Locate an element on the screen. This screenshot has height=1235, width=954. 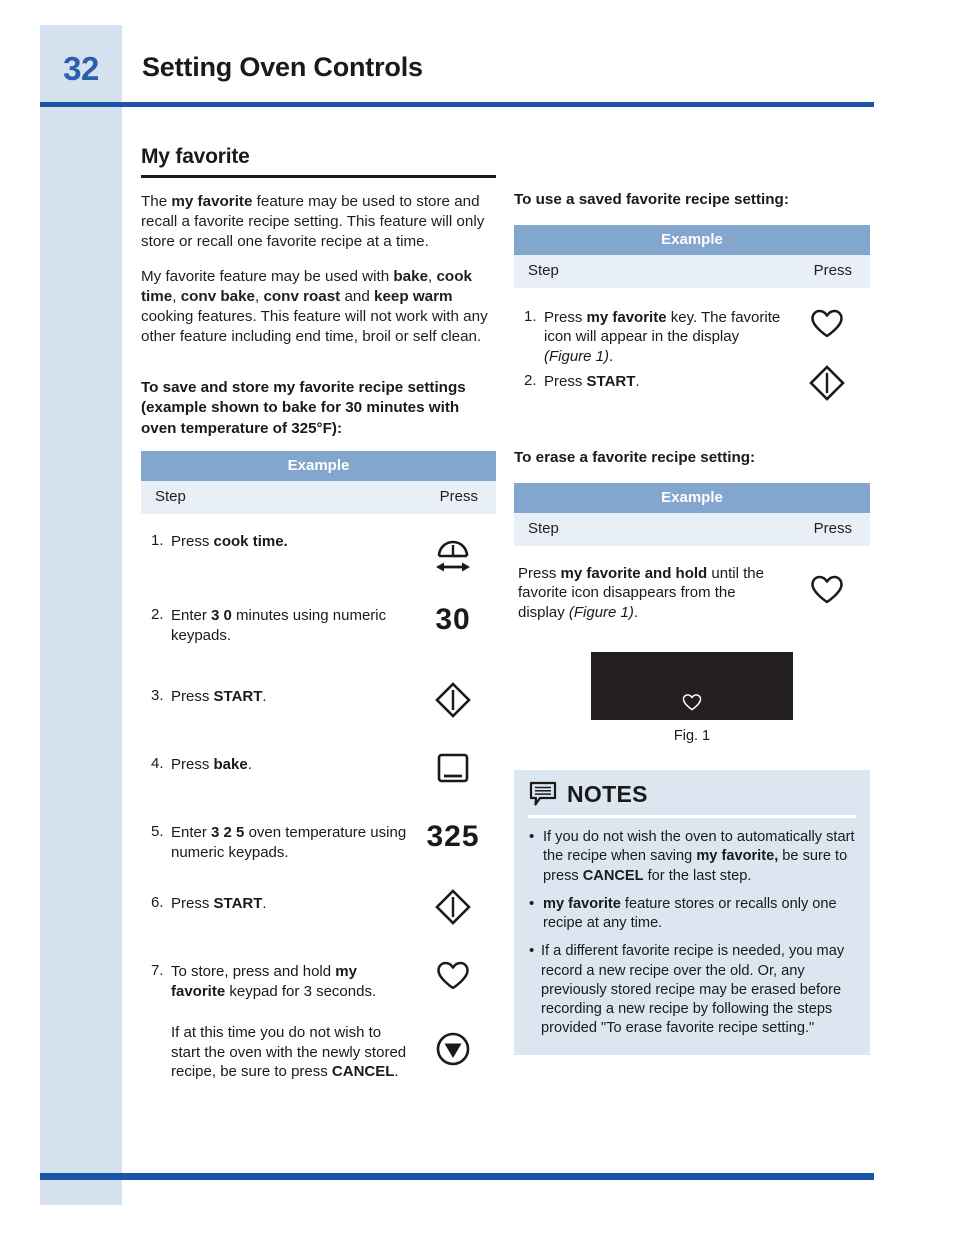
step-number: 7. is located at coordinates (157, 971).